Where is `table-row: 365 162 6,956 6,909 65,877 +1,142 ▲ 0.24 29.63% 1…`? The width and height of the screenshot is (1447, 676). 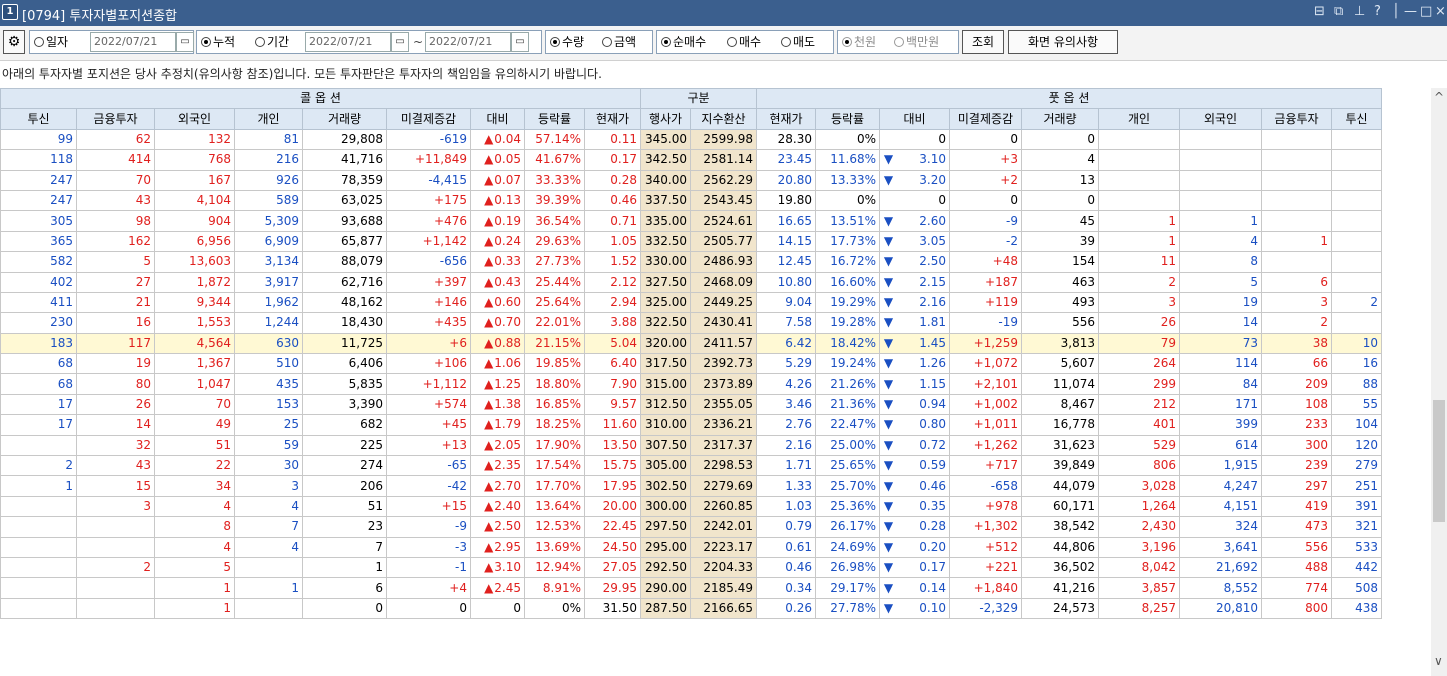
table-row: 365 162 6,956 6,909 65,877 +1,142 ▲ 0.24 29.63% 1… is located at coordinates (691, 241).